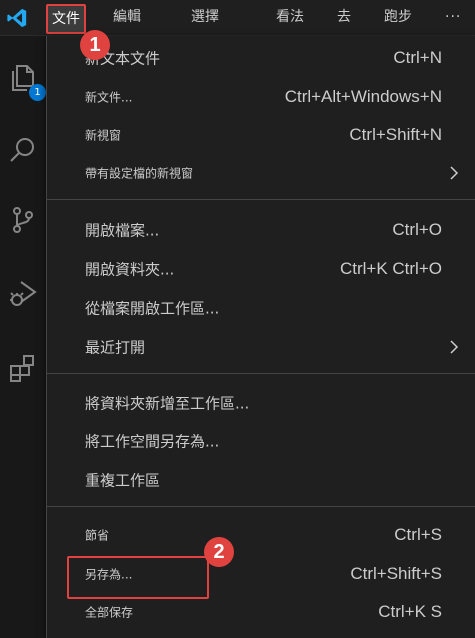 This screenshot has width=475, height=638. Describe the element at coordinates (396, 573) in the screenshot. I see `menu-item-shortcut: Ctrl+Shift+S` at that location.